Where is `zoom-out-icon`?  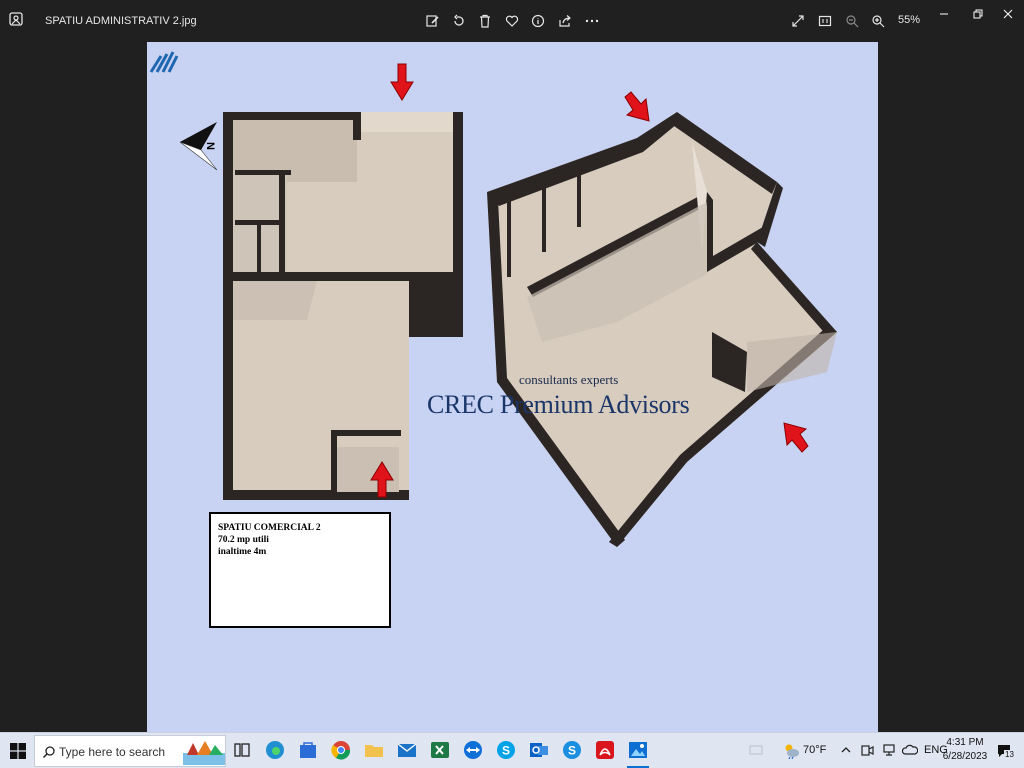
zoom-out-icon is located at coordinates (852, 21).